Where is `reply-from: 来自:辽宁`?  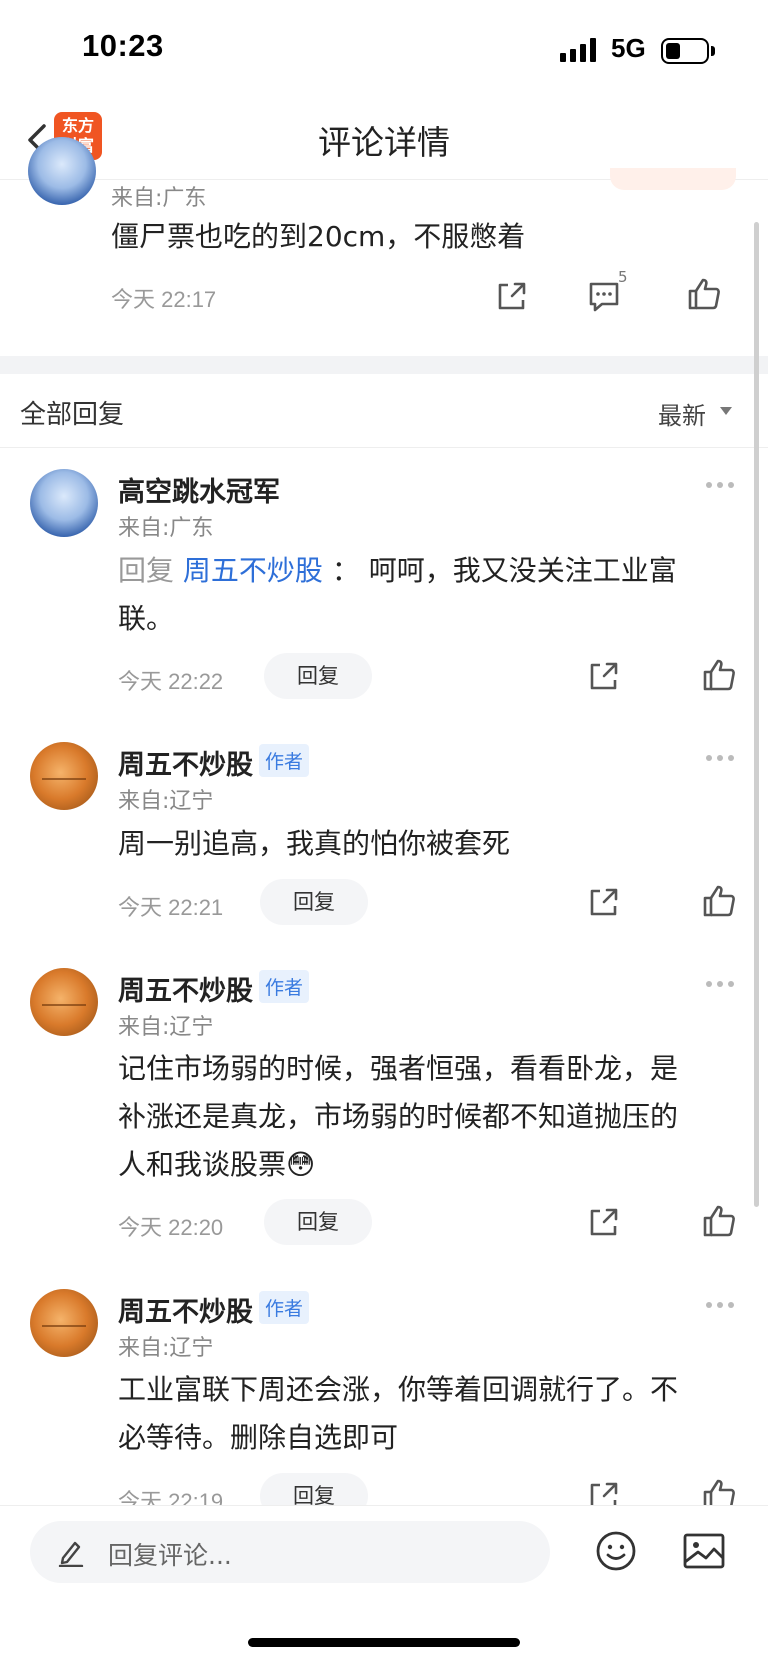 reply-from: 来自:辽宁 is located at coordinates (166, 1348).